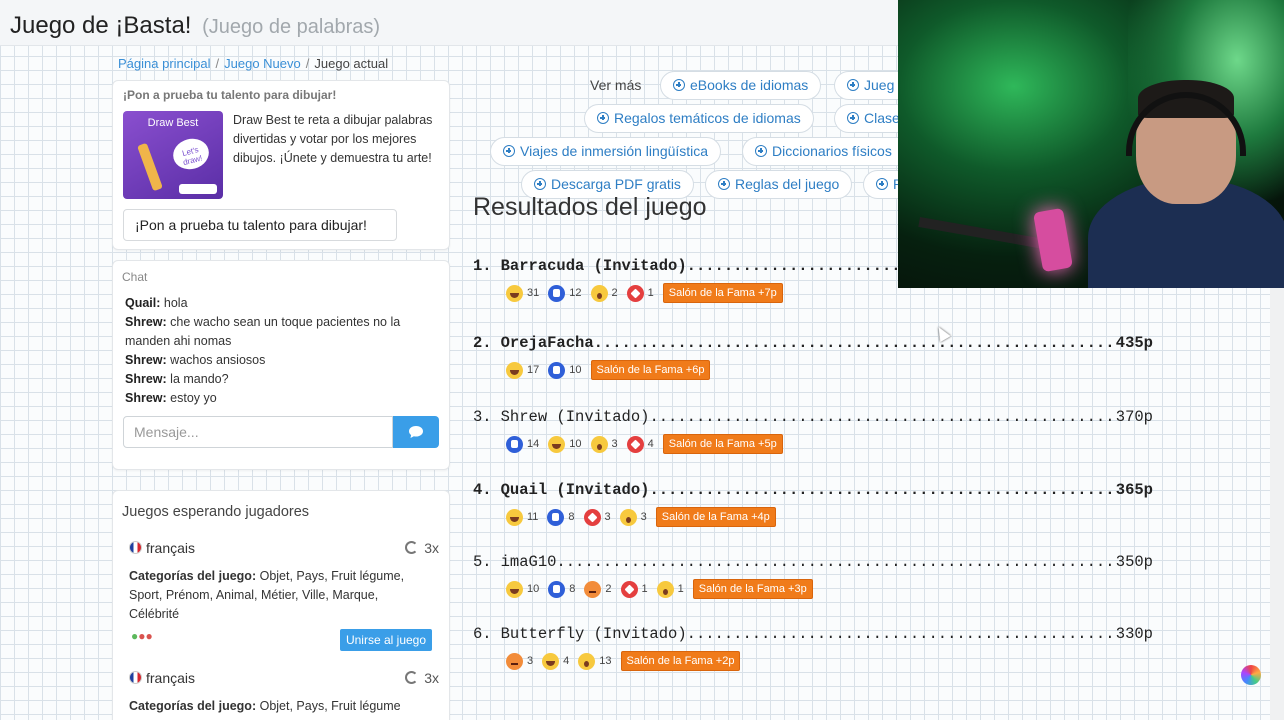 This screenshot has height=720, width=1284. What do you see at coordinates (597, 517) in the screenshot?
I see `reaction-heart: 3` at bounding box center [597, 517].